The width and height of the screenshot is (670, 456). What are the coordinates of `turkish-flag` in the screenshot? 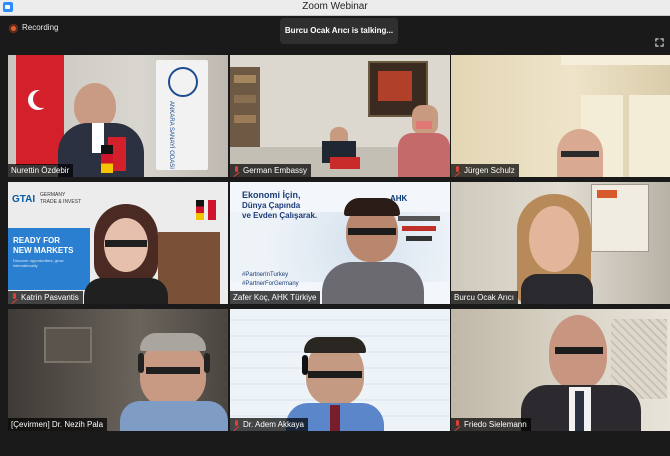 It's located at (40, 110).